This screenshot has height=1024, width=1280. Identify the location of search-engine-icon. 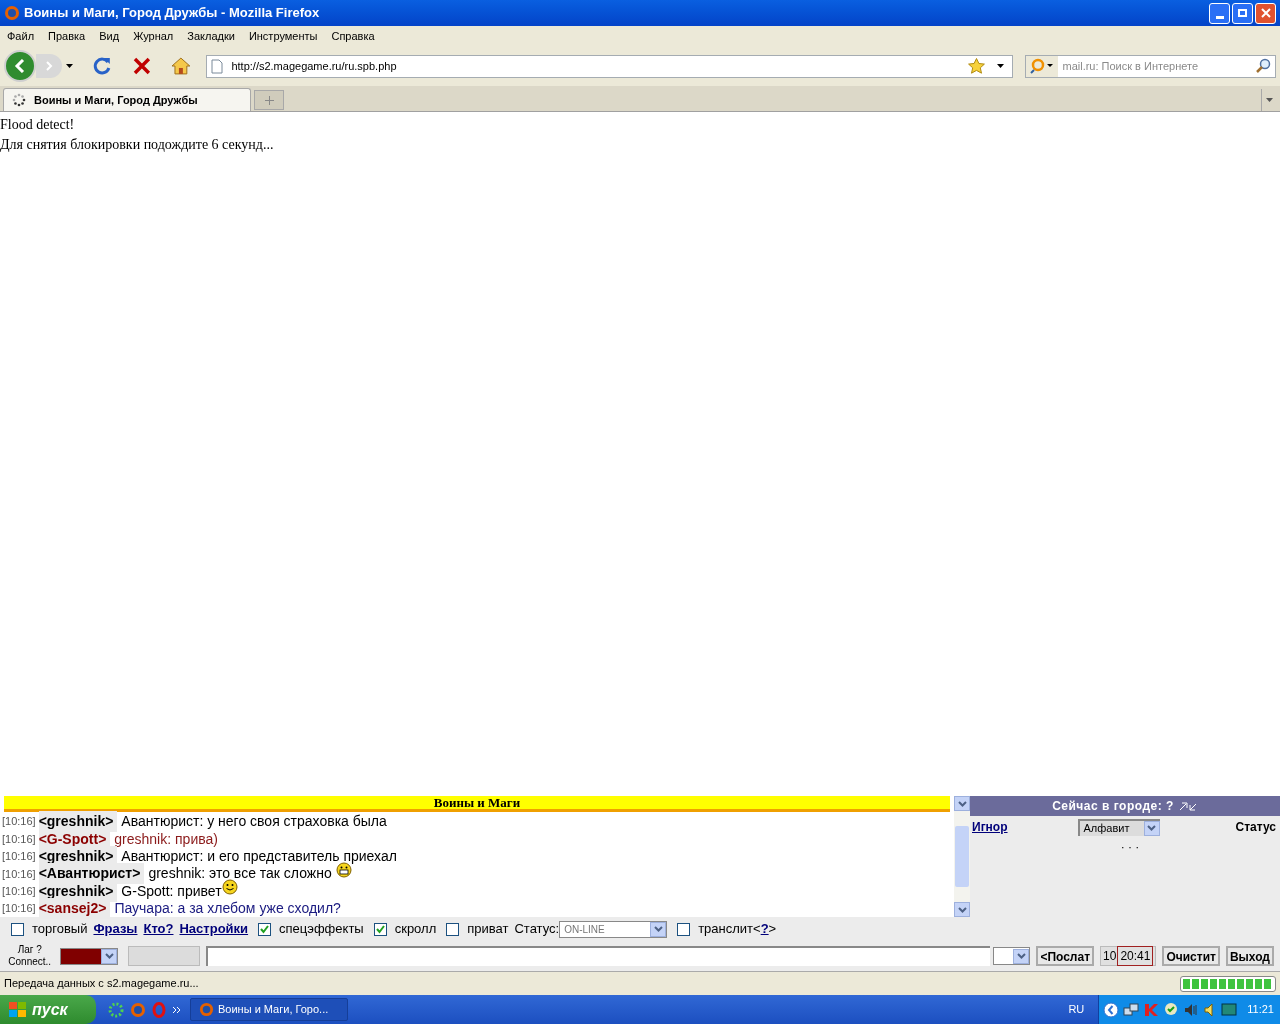
(1042, 66).